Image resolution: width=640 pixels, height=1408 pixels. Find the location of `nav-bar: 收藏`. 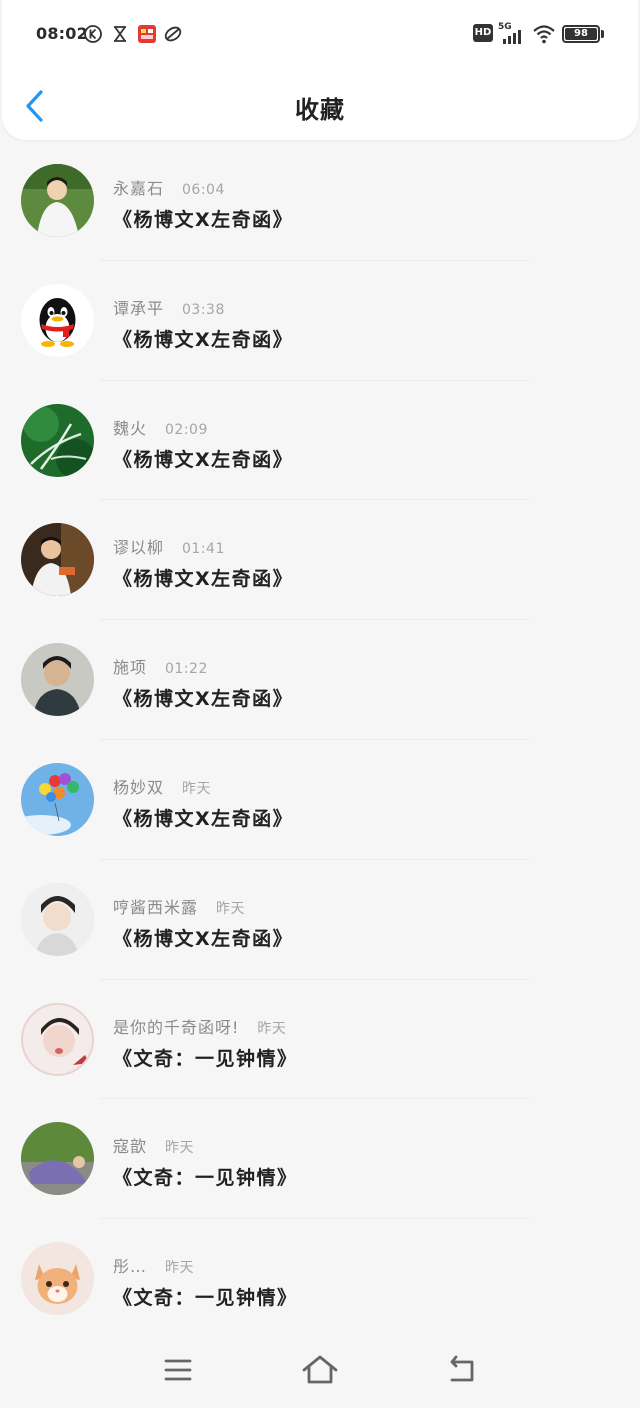

nav-bar: 收藏 is located at coordinates (320, 107).